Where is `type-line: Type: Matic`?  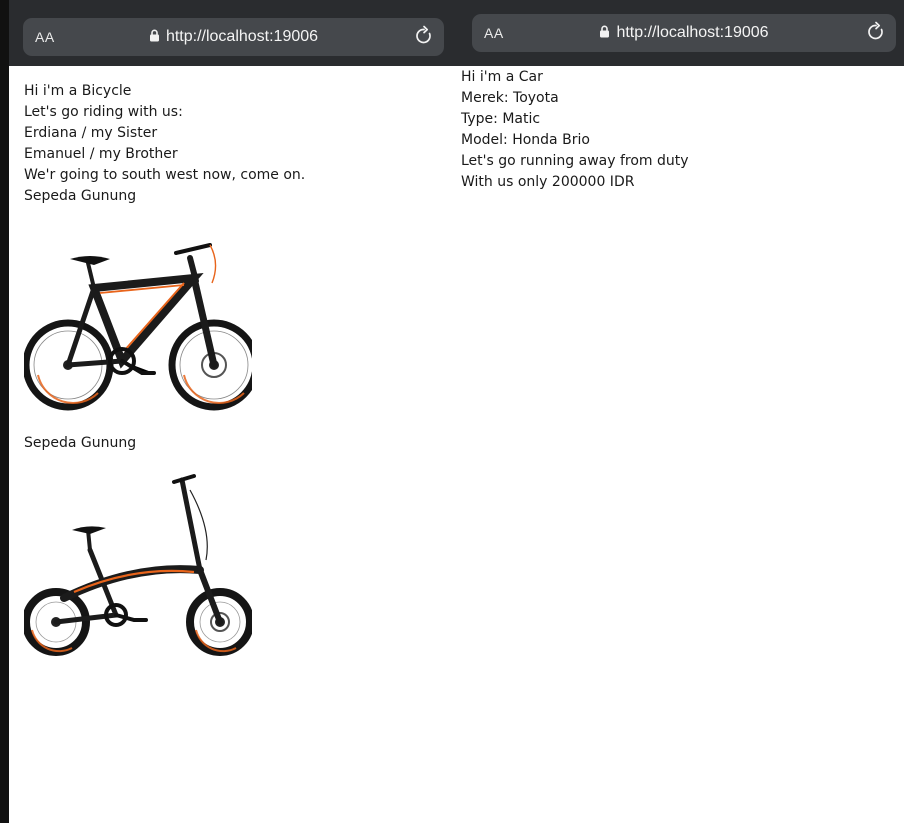
type-line: Type: Matic is located at coordinates (501, 119).